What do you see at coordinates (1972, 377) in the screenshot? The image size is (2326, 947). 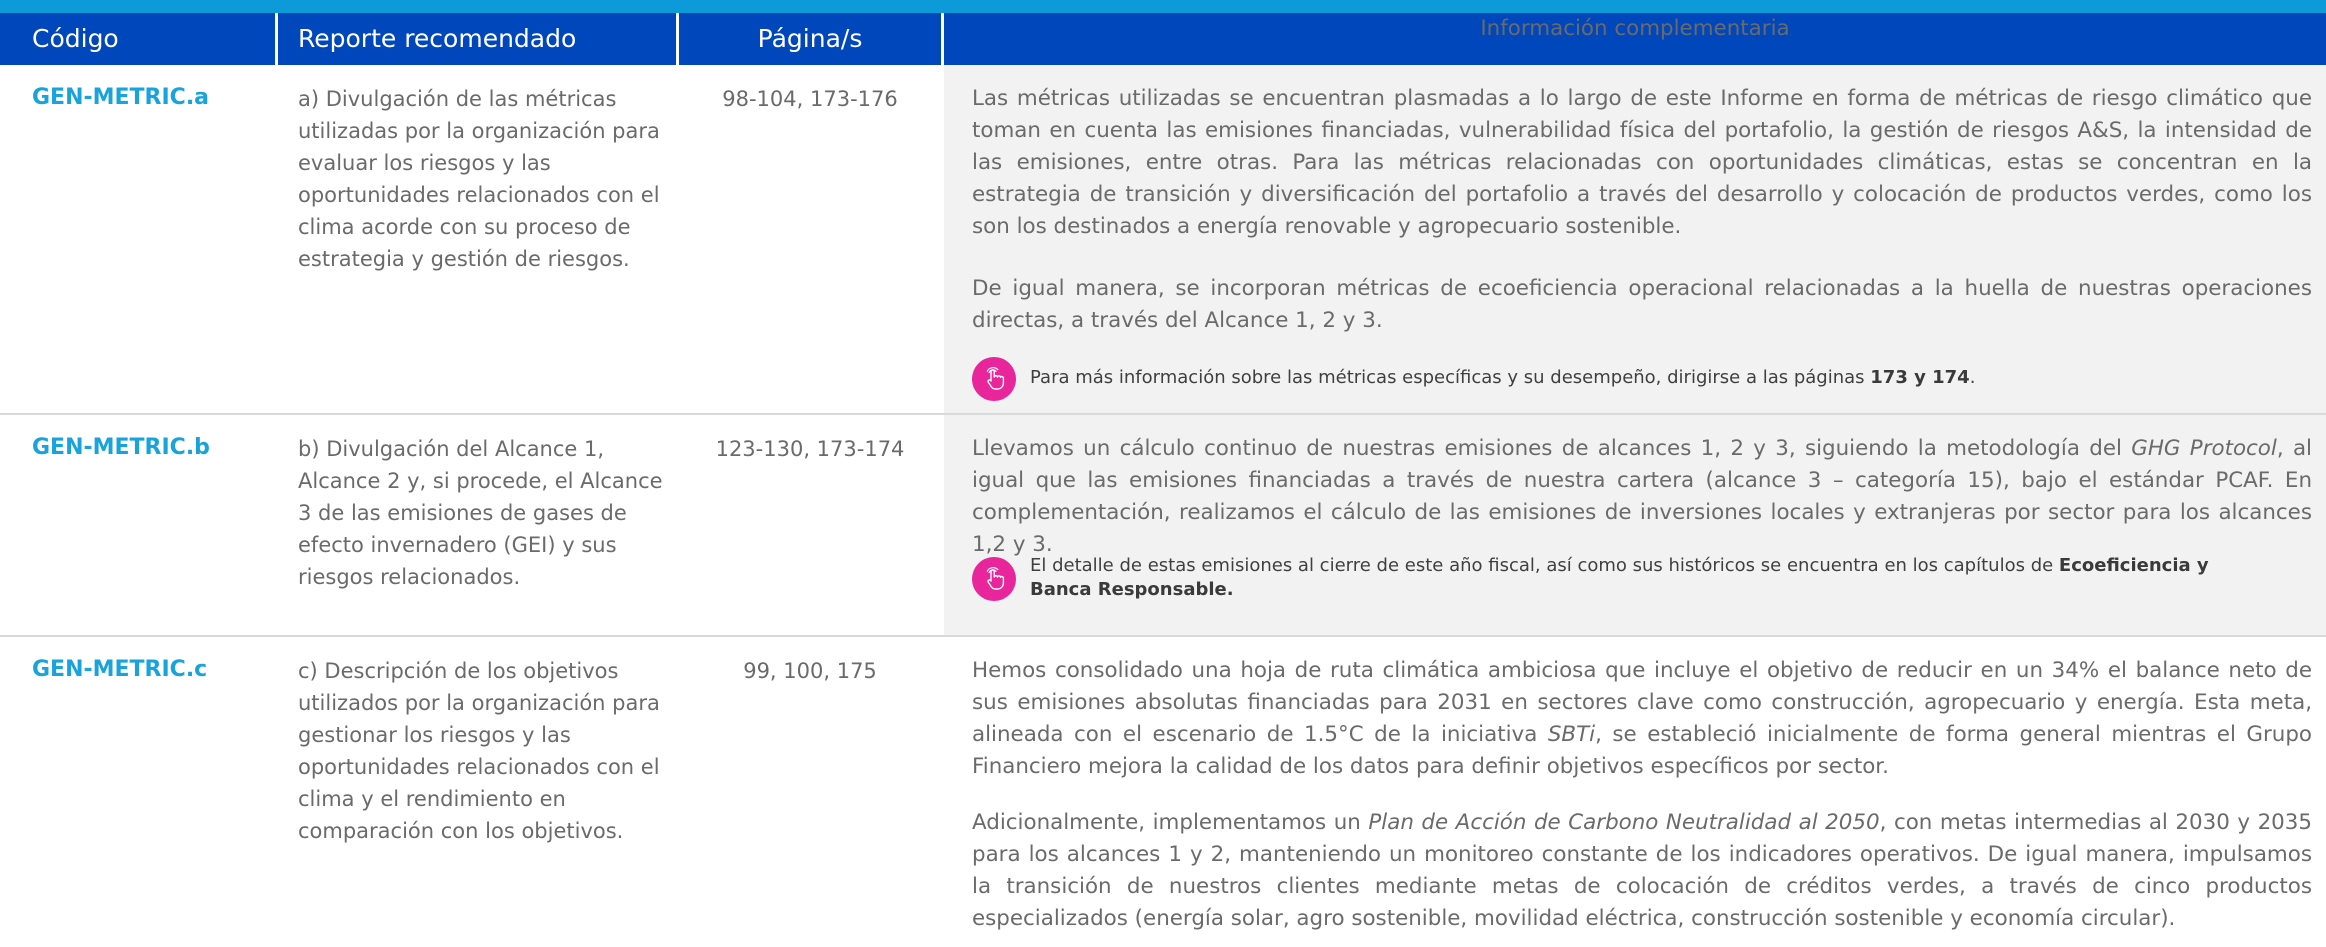 I see `note-text-end: .` at bounding box center [1972, 377].